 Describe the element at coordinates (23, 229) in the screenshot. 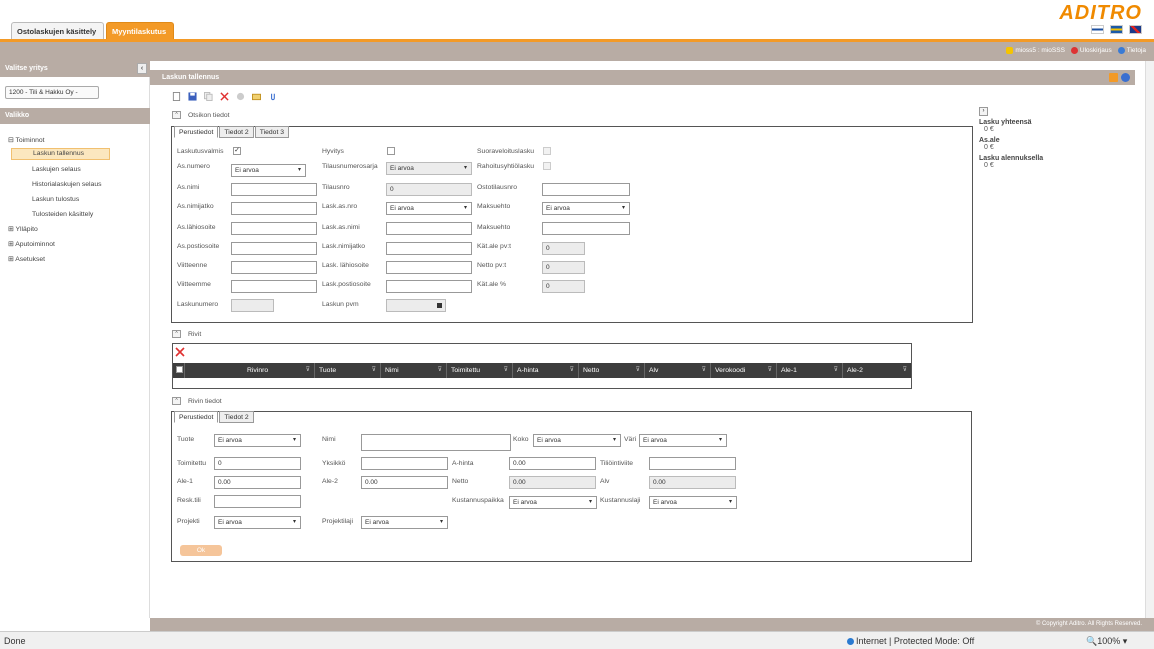

I see `tree-yllapito: ⊞ Ylläpito` at that location.